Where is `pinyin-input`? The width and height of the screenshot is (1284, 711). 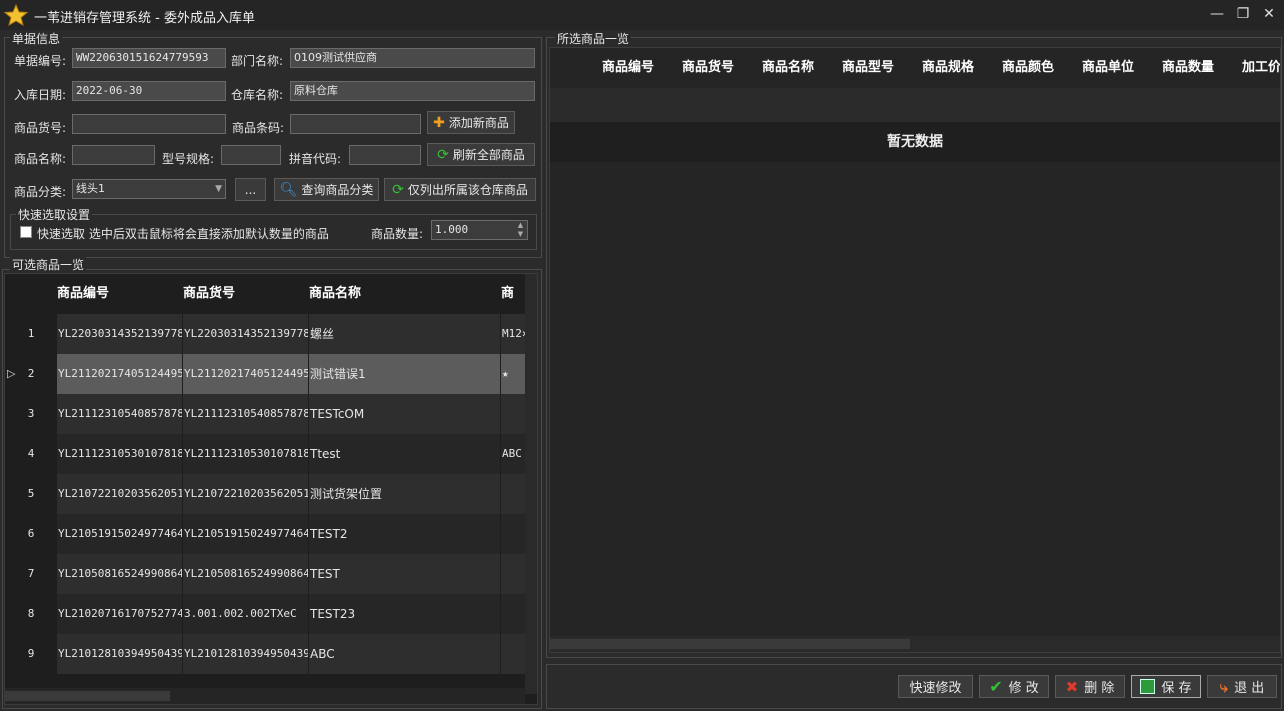
pinyin-input is located at coordinates (385, 155).